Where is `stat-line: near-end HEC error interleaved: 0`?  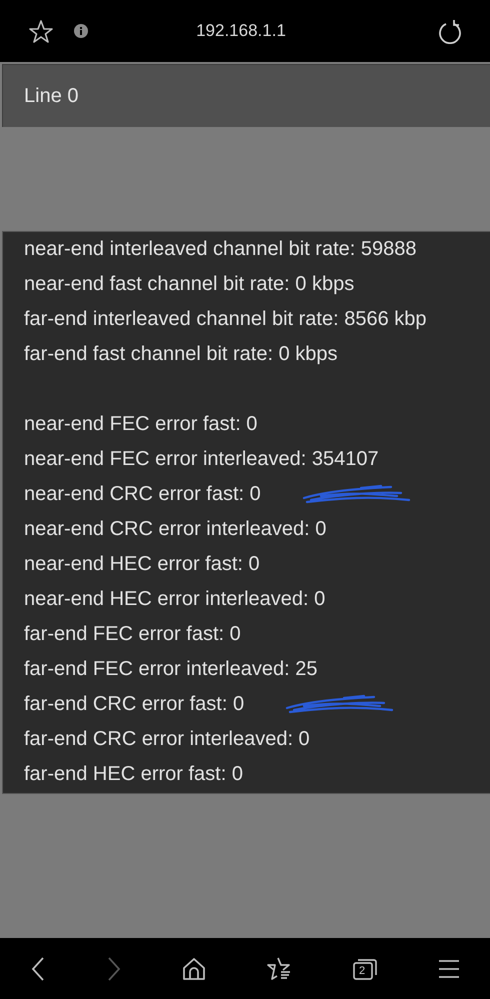 stat-line: near-end HEC error interleaved: 0 is located at coordinates (175, 599).